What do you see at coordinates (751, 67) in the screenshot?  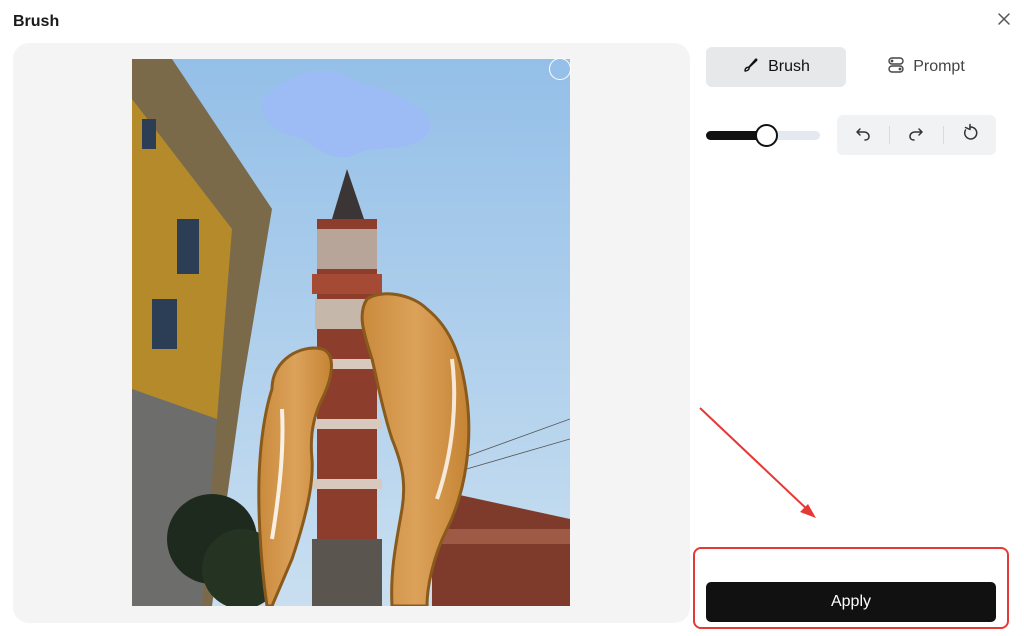 I see `brush-icon` at bounding box center [751, 67].